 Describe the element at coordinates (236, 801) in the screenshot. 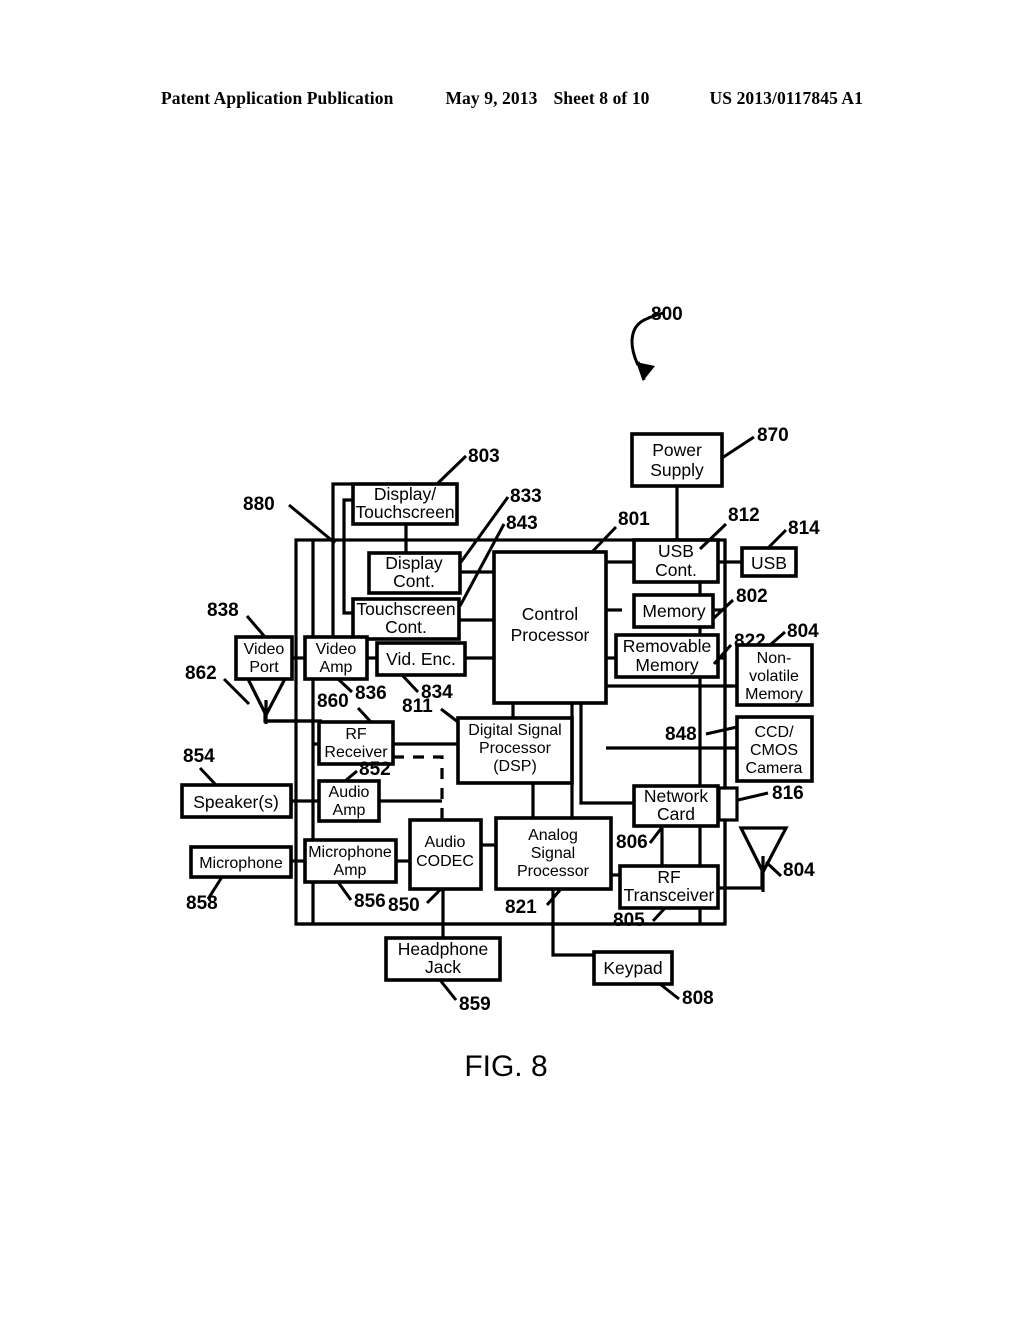

I see `block-speakers: Speaker(s)` at that location.